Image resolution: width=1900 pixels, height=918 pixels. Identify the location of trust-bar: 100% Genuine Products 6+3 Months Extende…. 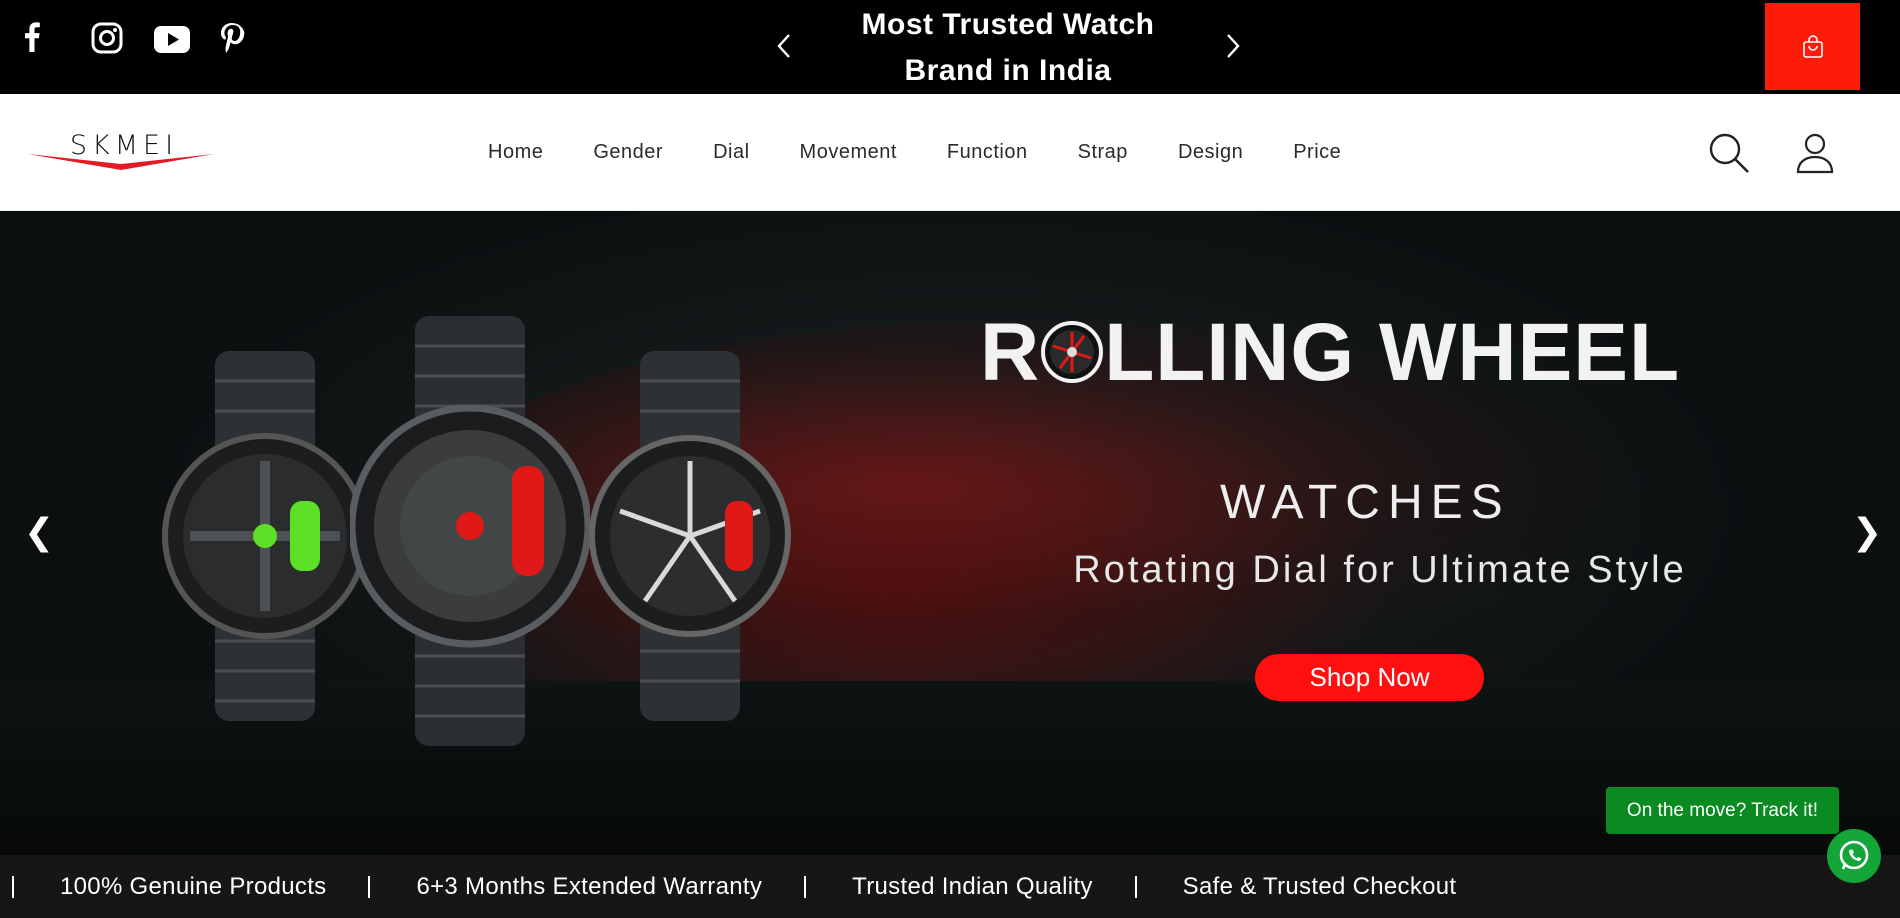
(950, 886).